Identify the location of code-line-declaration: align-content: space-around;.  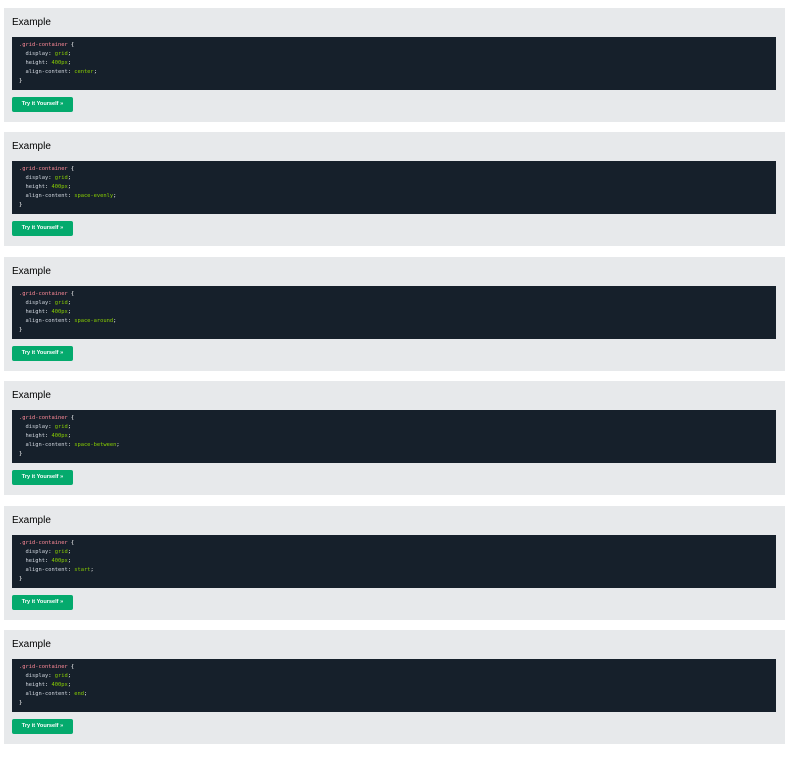
(71, 321).